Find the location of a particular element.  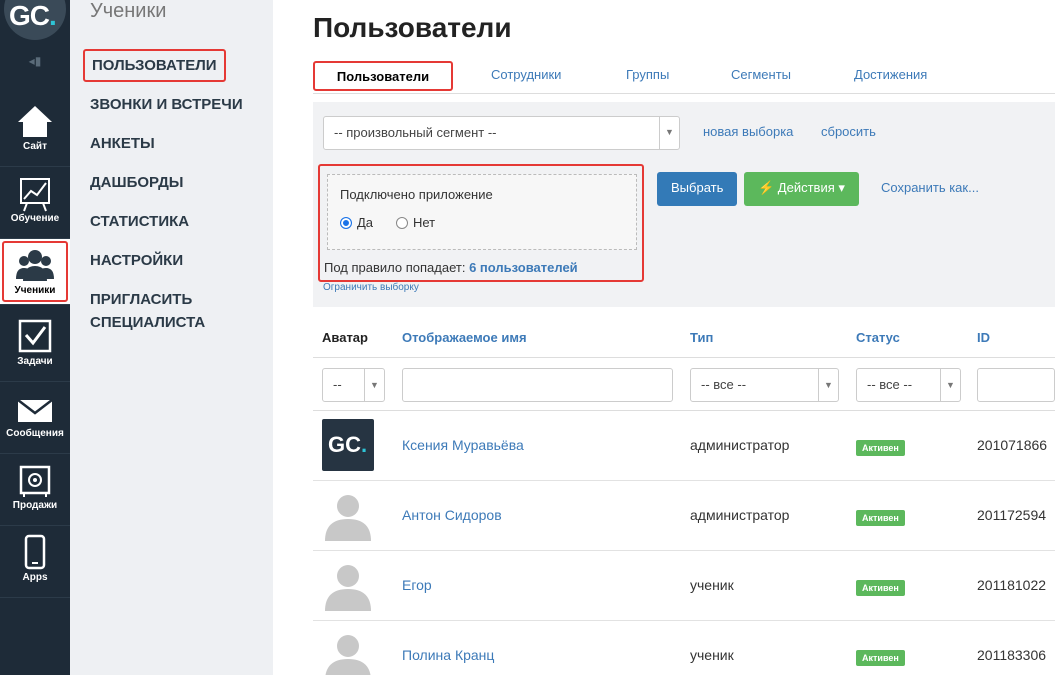

rail-item-learning: Обучение is located at coordinates (35, 203).